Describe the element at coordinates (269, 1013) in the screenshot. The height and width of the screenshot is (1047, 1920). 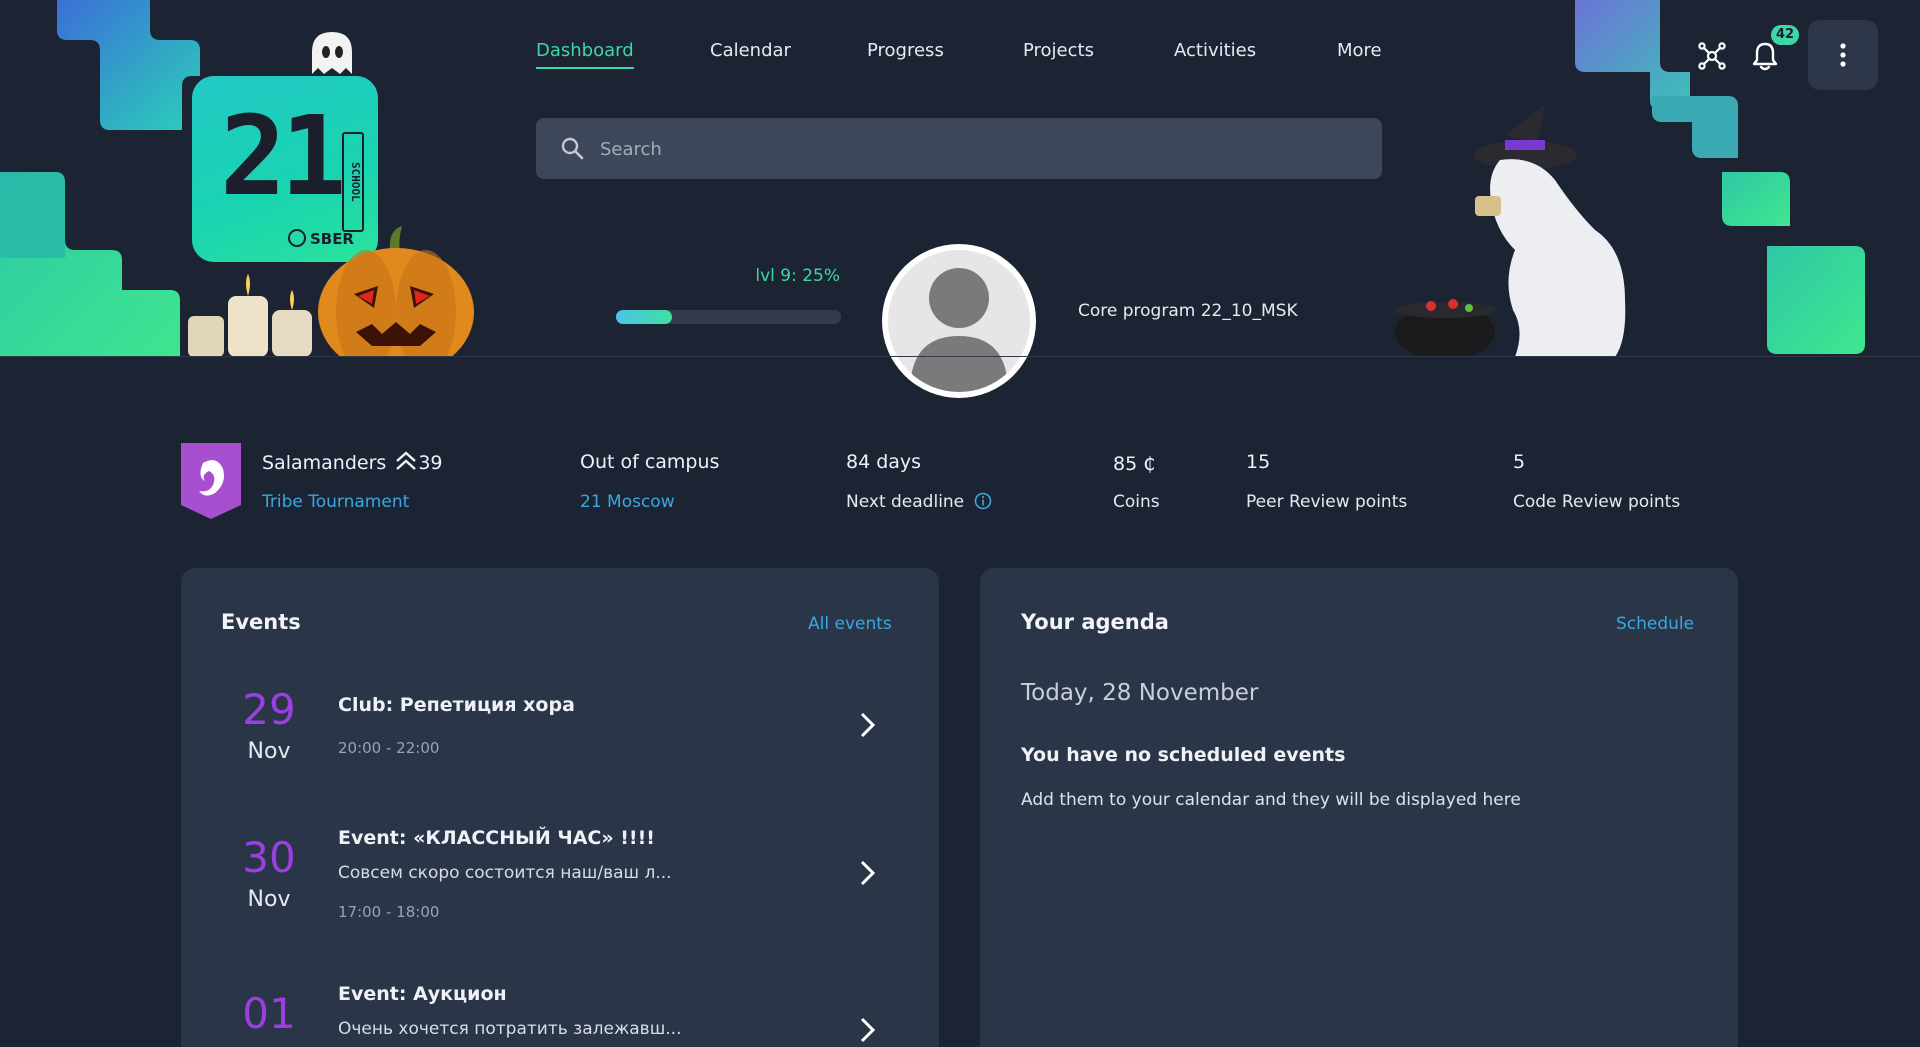
I see `event-day: 01` at that location.